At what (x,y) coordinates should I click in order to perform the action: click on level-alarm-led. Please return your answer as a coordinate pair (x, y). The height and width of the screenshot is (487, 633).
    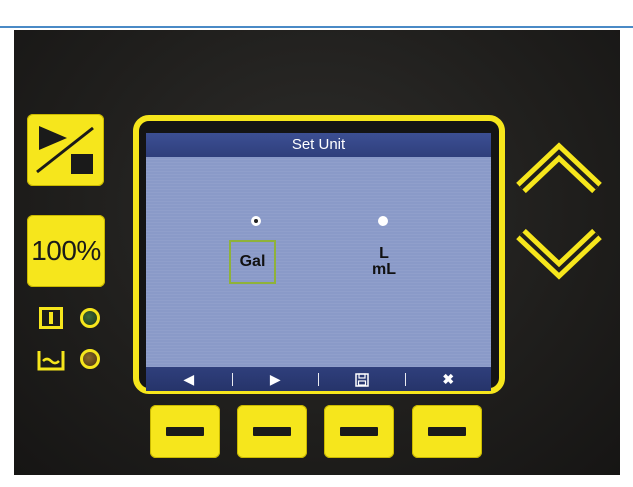
    Looking at the image, I should click on (90, 359).